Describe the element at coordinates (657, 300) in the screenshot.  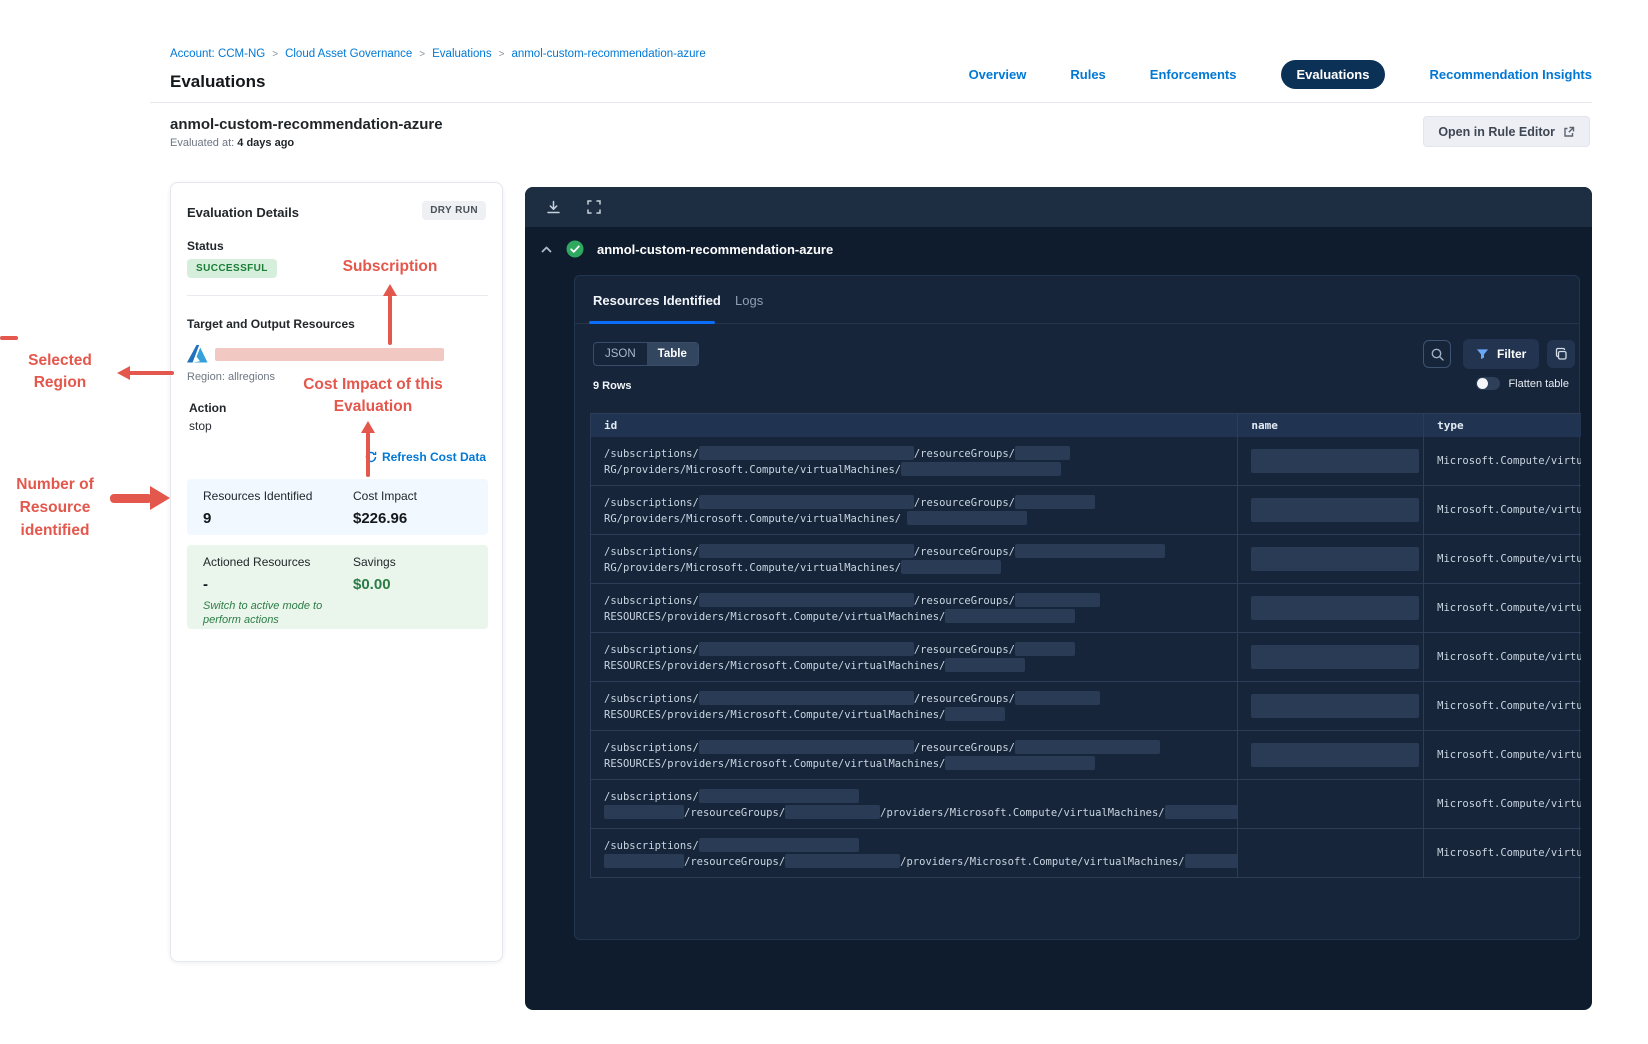
I see `tab-resources-identified: Resources Identified` at that location.